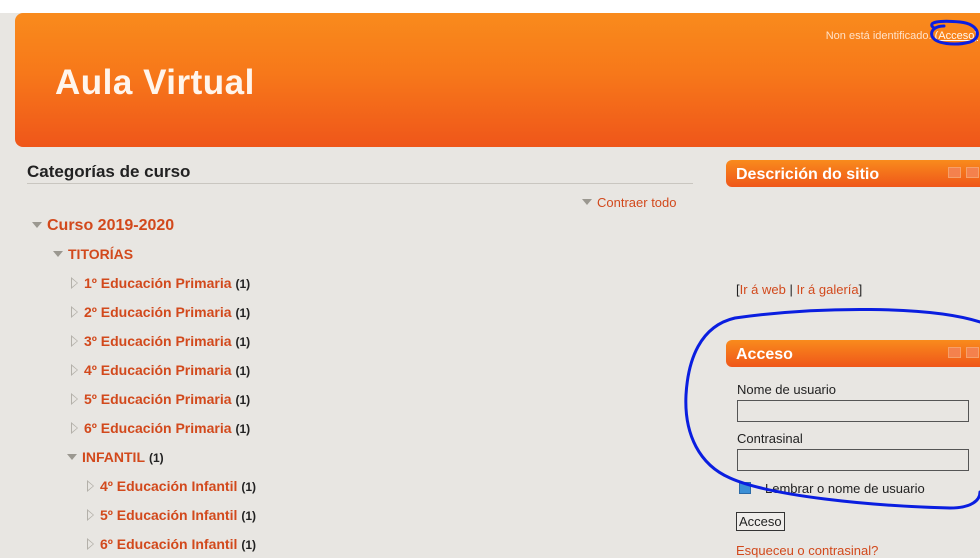 Image resolution: width=980 pixels, height=558 pixels. I want to click on list-item: 5º Educación Infantil (1), so click(172, 515).